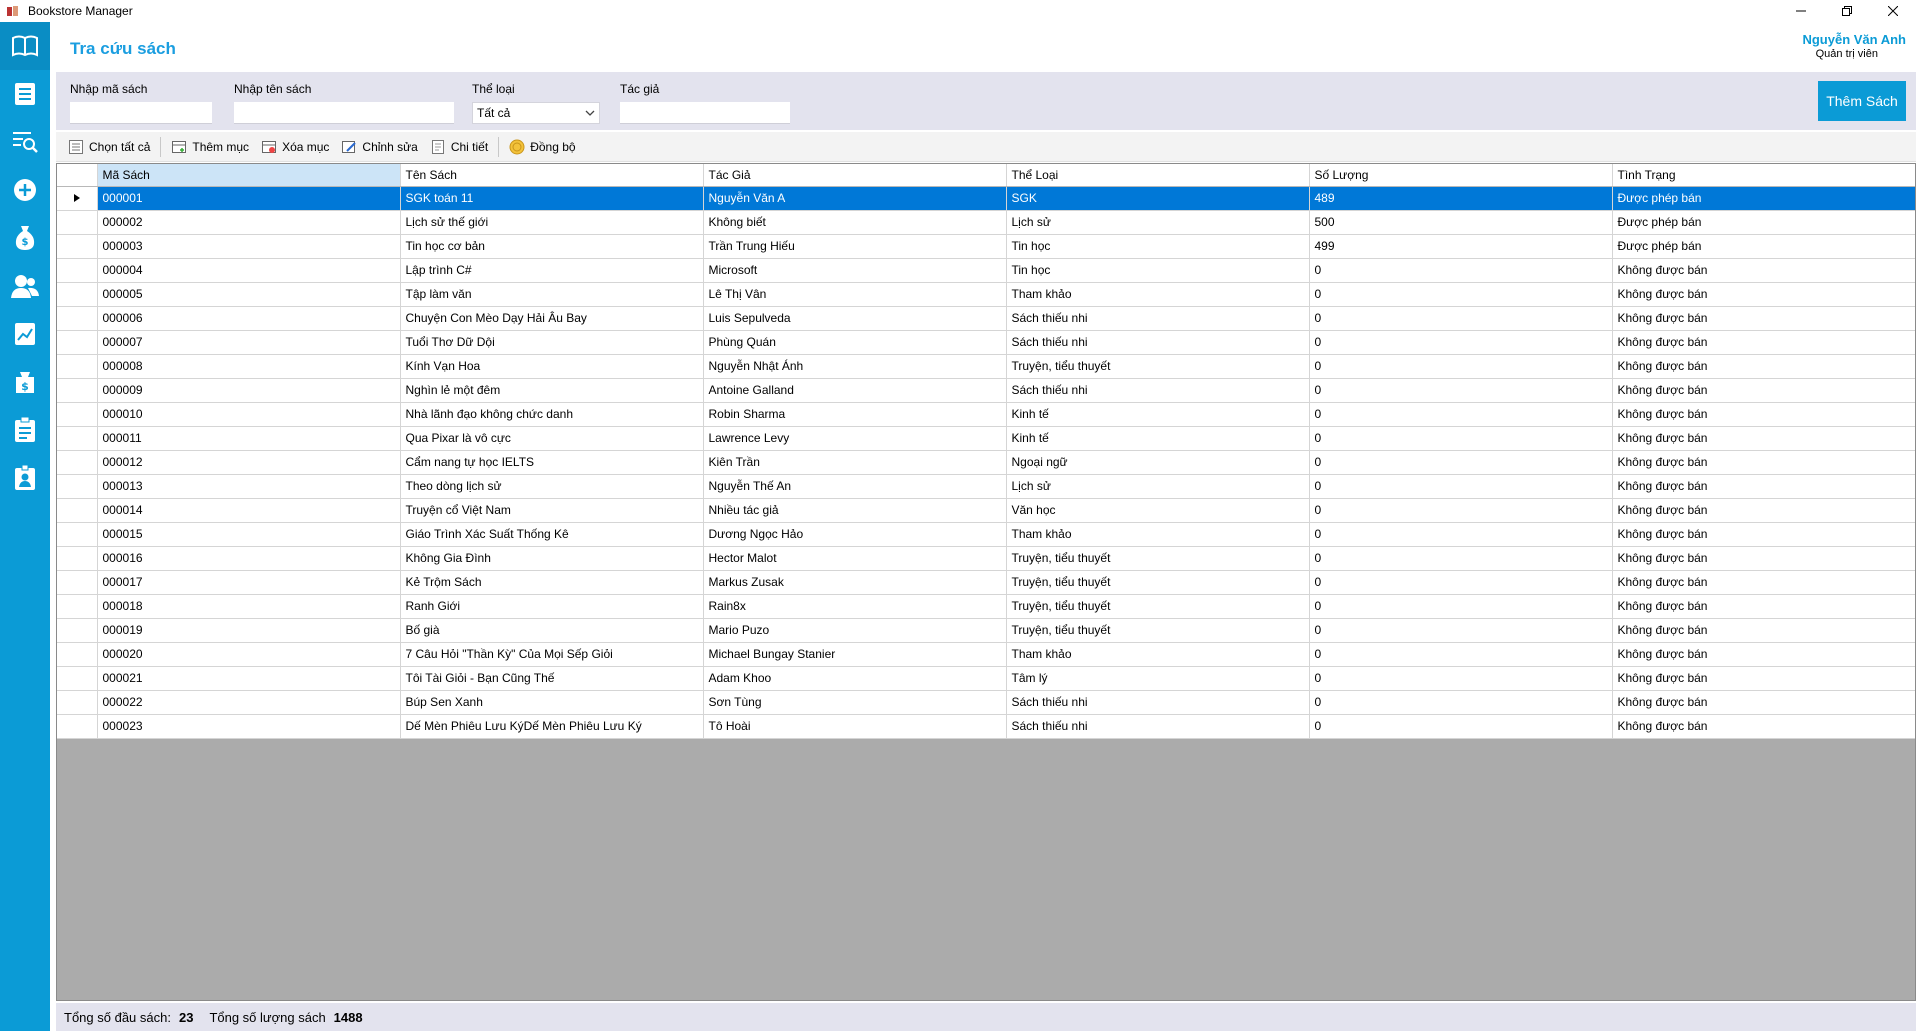 The width and height of the screenshot is (1916, 1031). Describe the element at coordinates (855, 606) in the screenshot. I see `cell-tac-gia: Rain8x` at that location.